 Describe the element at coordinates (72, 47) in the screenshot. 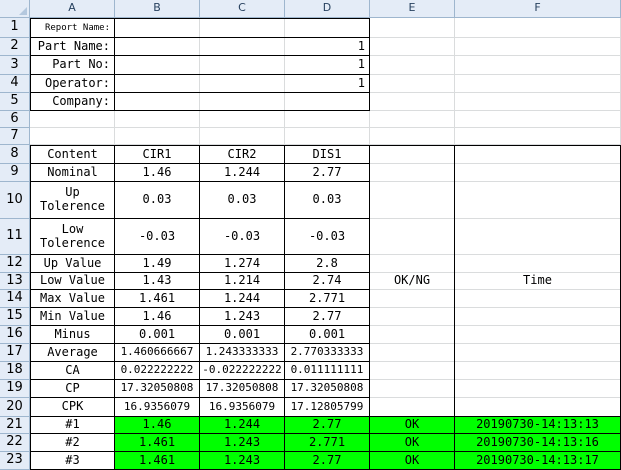

I see `label-part-name-label: Part Name:` at that location.